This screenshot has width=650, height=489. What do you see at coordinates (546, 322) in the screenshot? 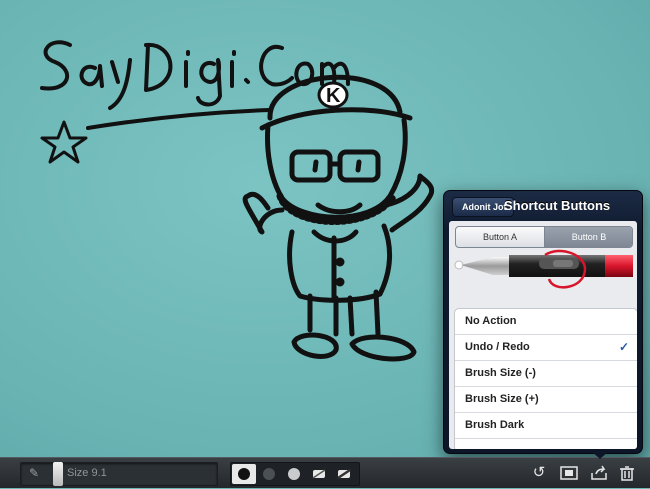
I see `option-no-action: No Action` at bounding box center [546, 322].